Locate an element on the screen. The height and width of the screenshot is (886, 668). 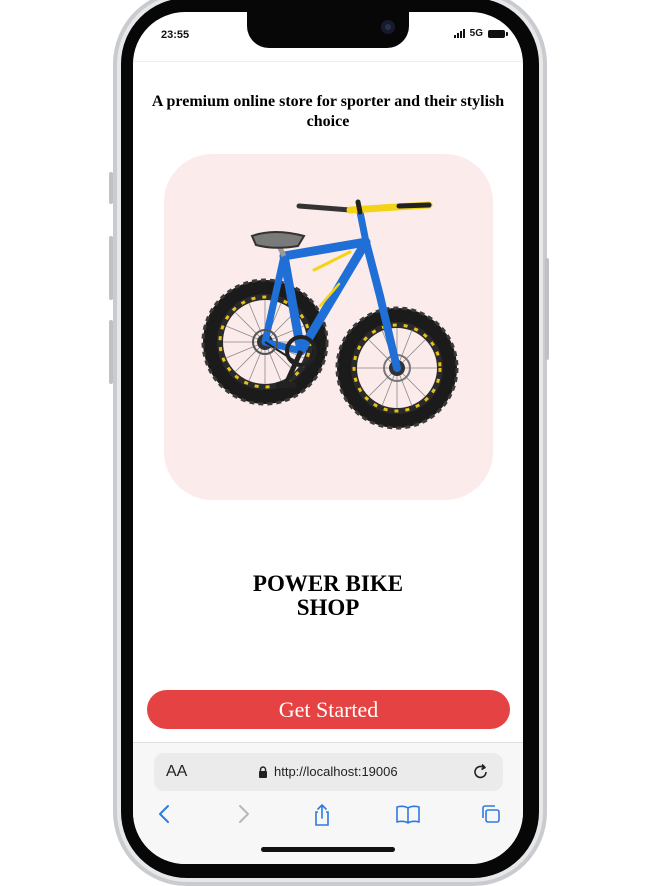
home-indicator is located at coordinates (328, 849).